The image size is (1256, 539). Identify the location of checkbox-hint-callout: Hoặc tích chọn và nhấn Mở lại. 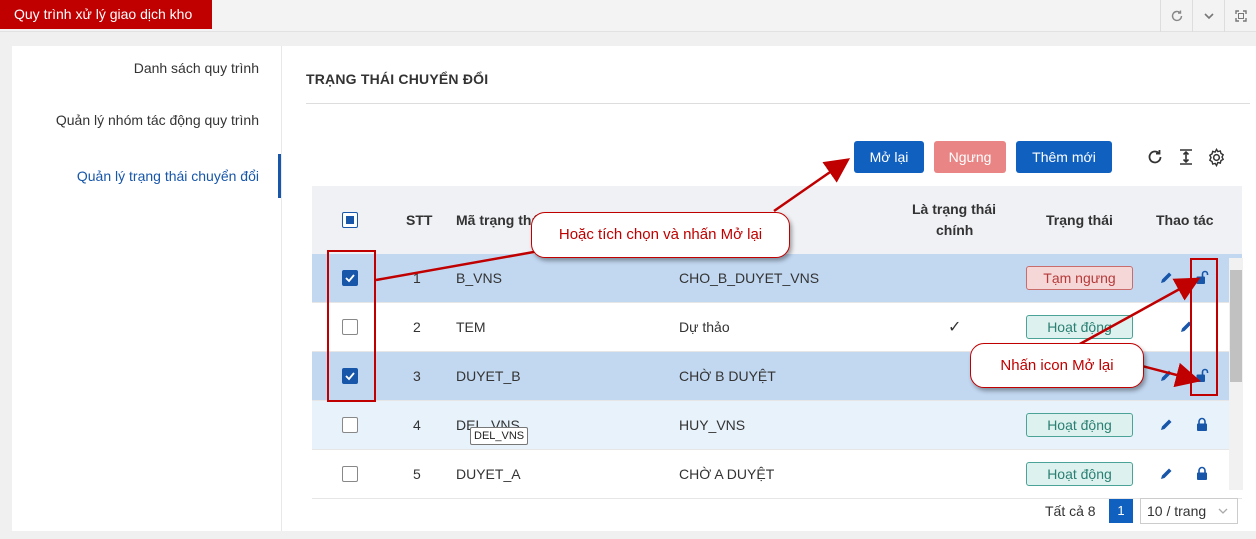
(660, 235).